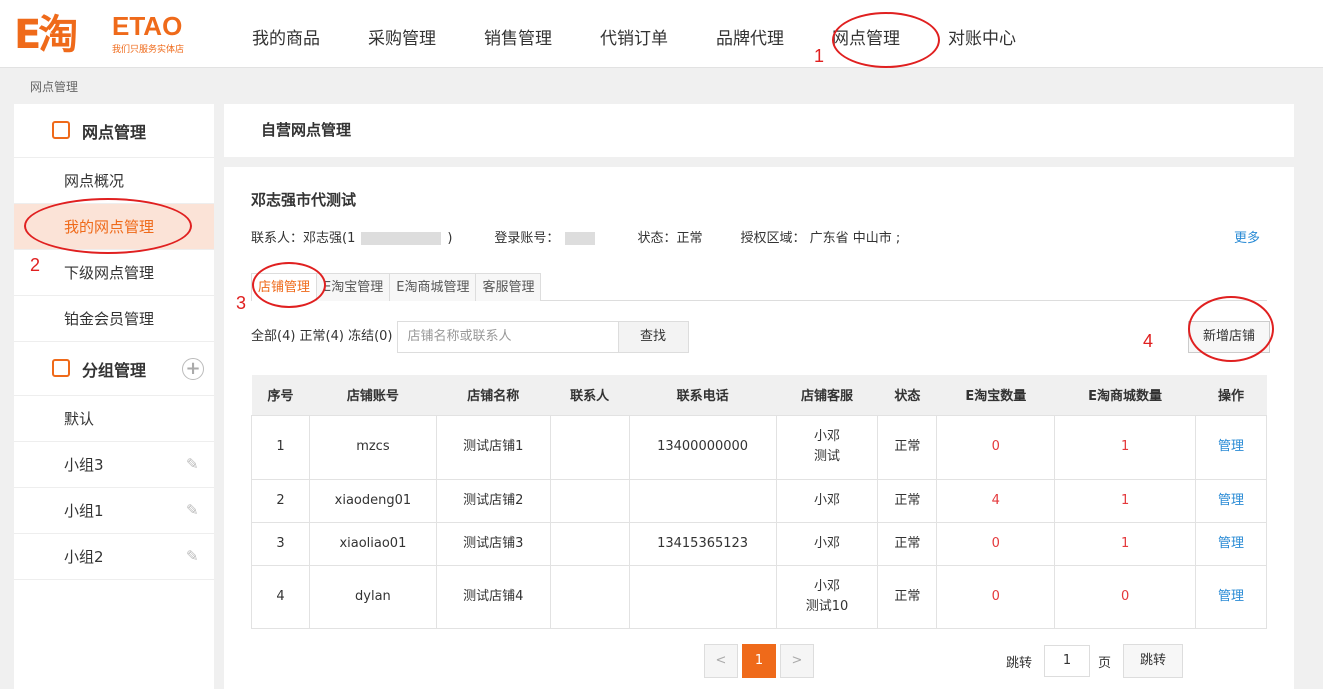  I want to click on sidebar-item-group-default: 默认, so click(114, 419).